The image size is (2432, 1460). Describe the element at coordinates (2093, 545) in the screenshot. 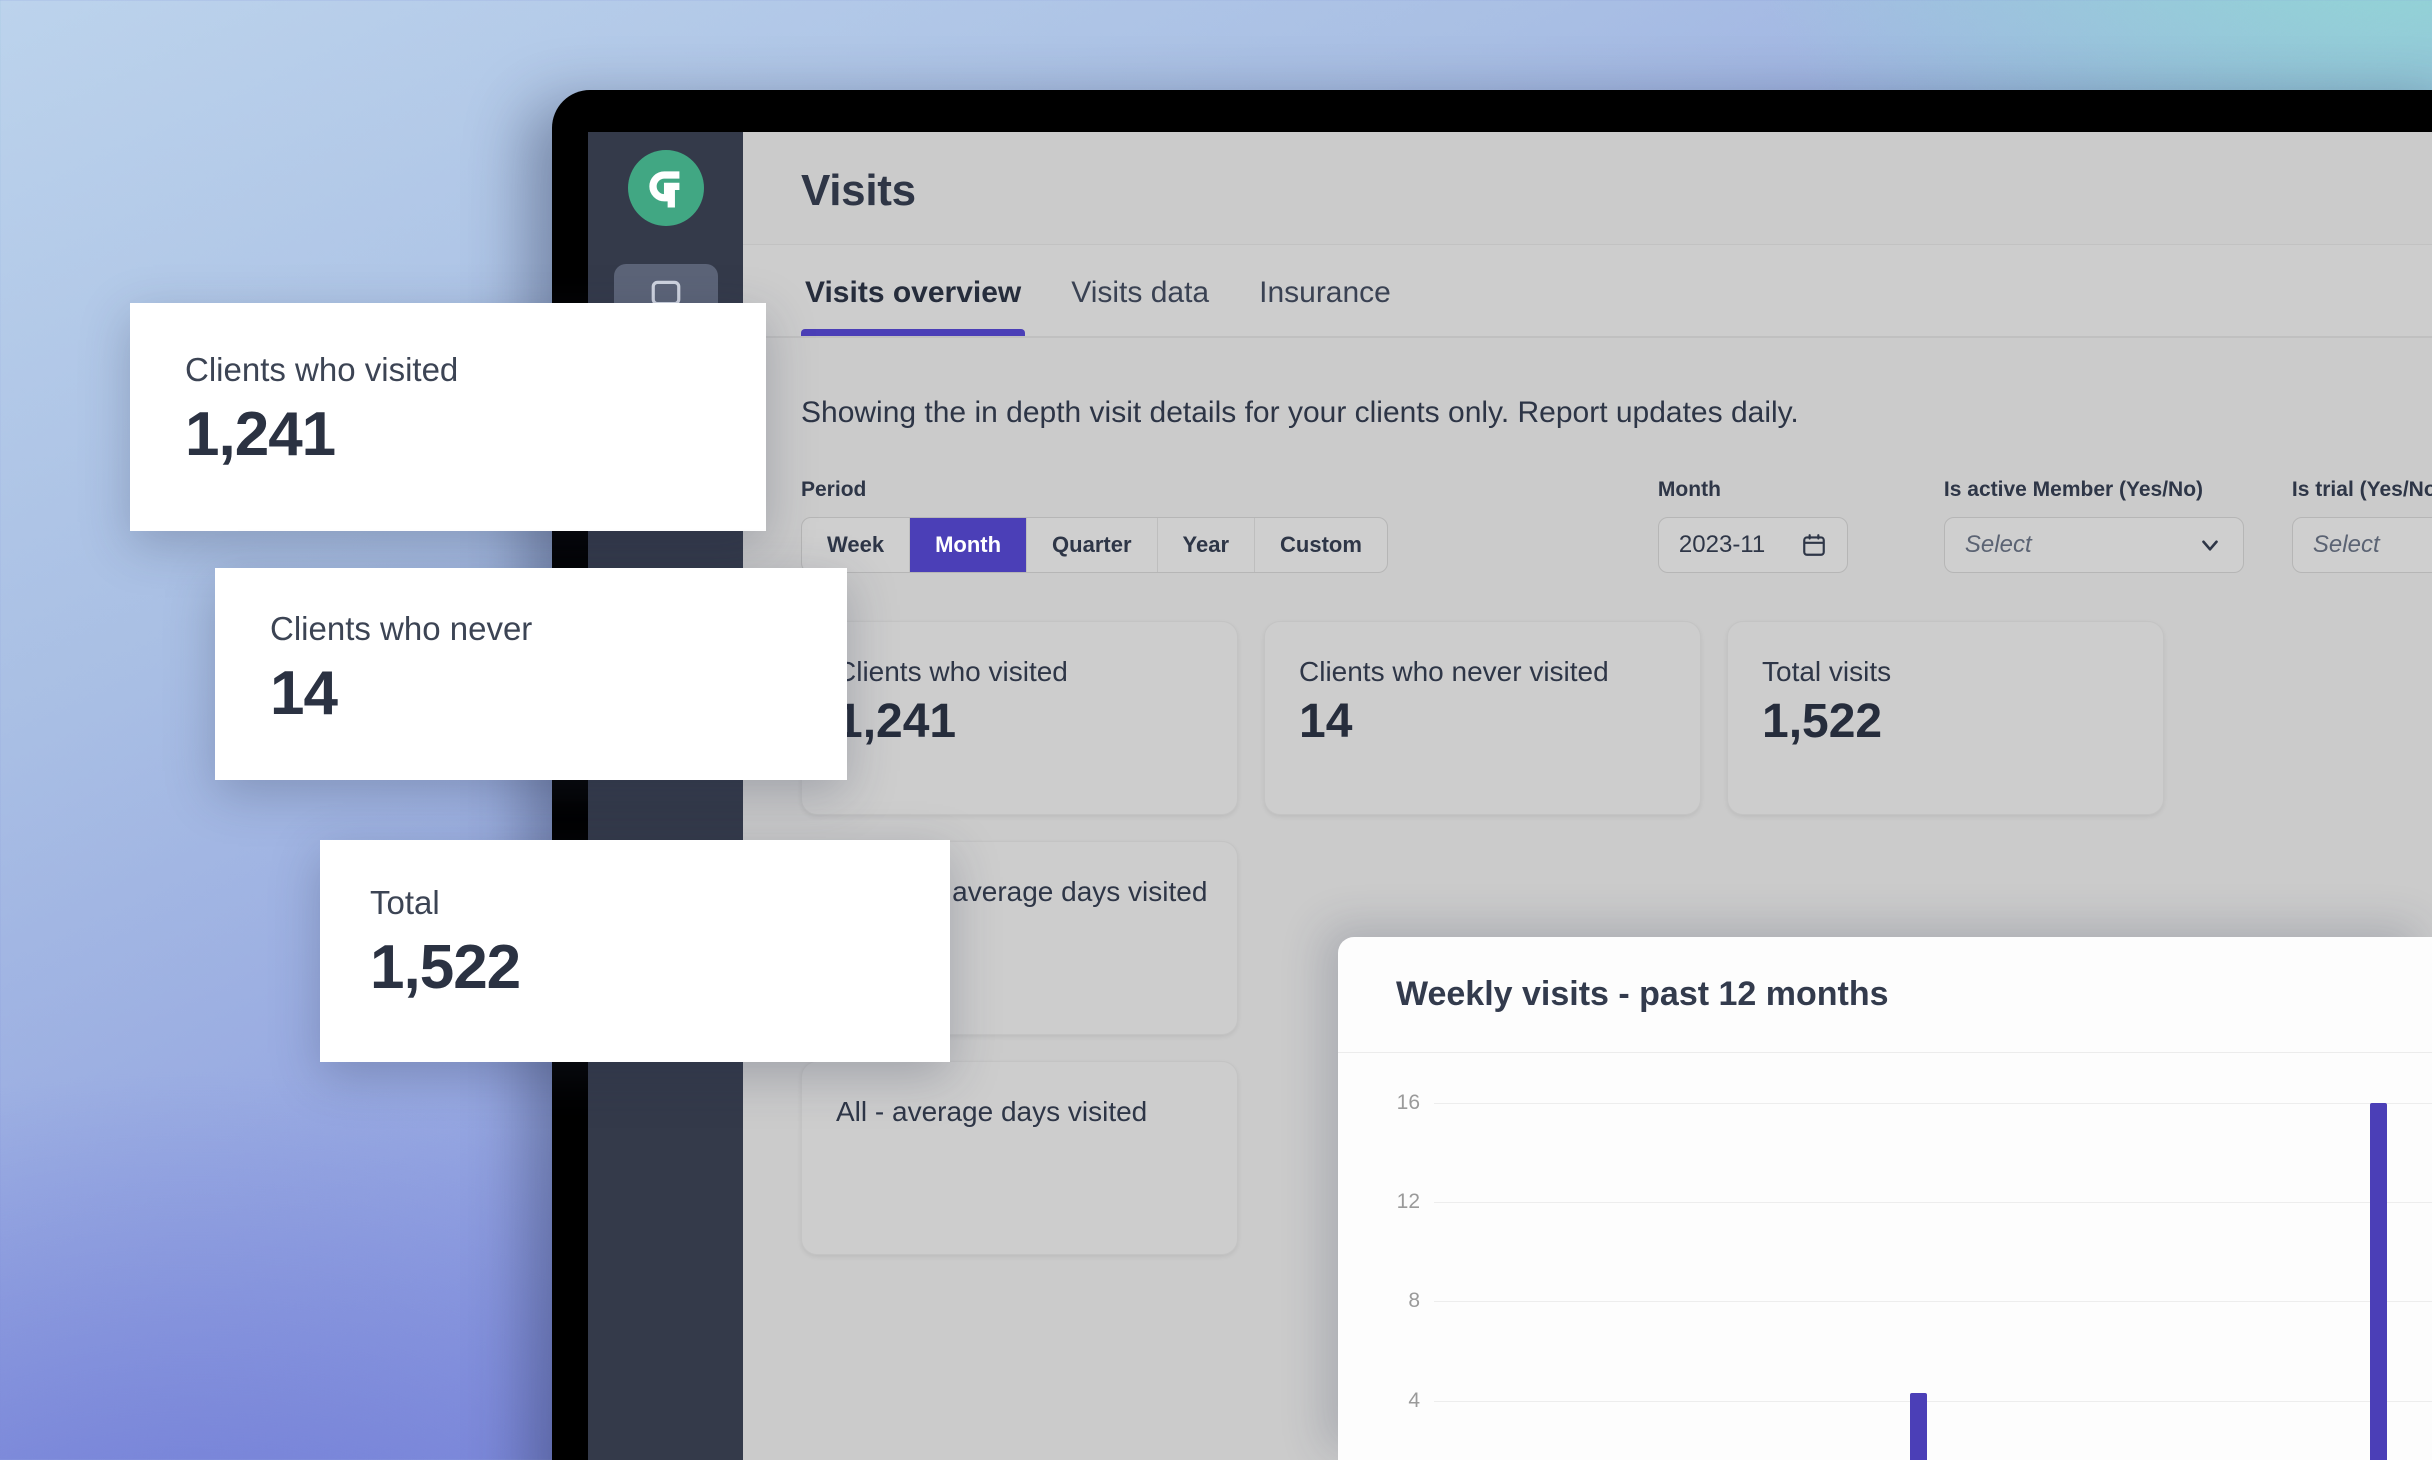

I see `is-active-member-select: Select` at that location.